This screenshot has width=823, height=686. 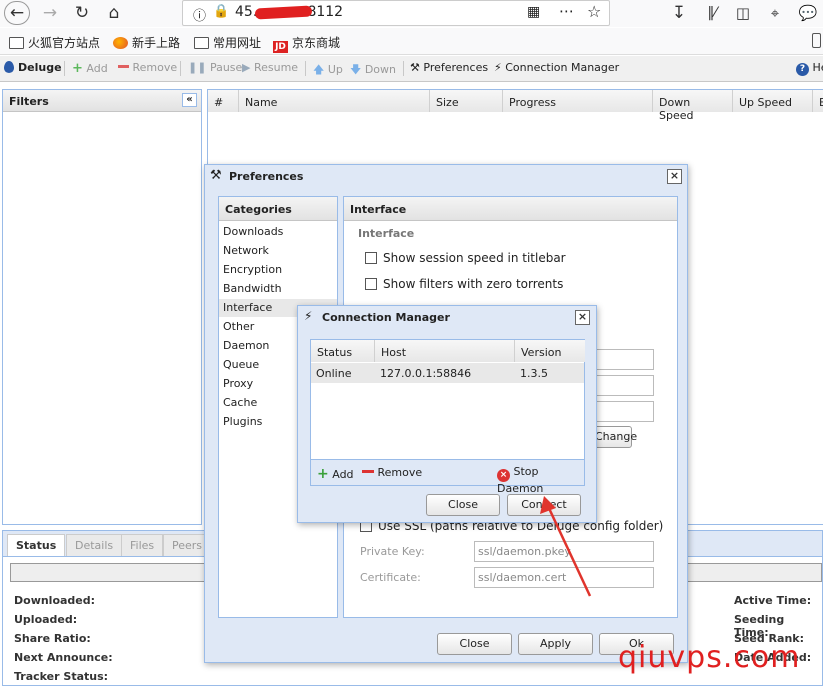 What do you see at coordinates (90, 68) in the screenshot?
I see `add-button: + Add` at bounding box center [90, 68].